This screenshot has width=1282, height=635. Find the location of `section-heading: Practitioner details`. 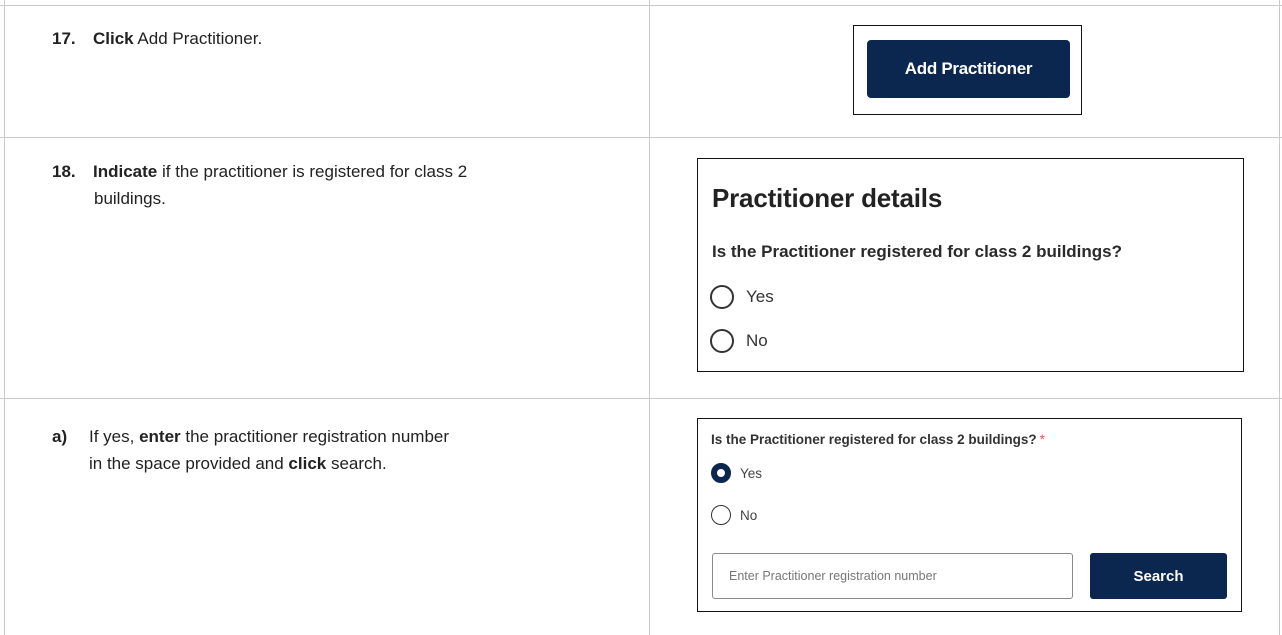

section-heading: Practitioner details is located at coordinates (827, 198).